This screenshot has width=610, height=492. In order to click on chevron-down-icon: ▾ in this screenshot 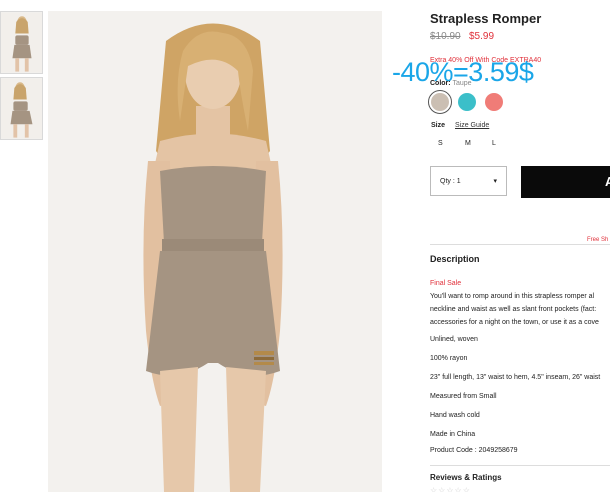, I will do `click(495, 181)`.